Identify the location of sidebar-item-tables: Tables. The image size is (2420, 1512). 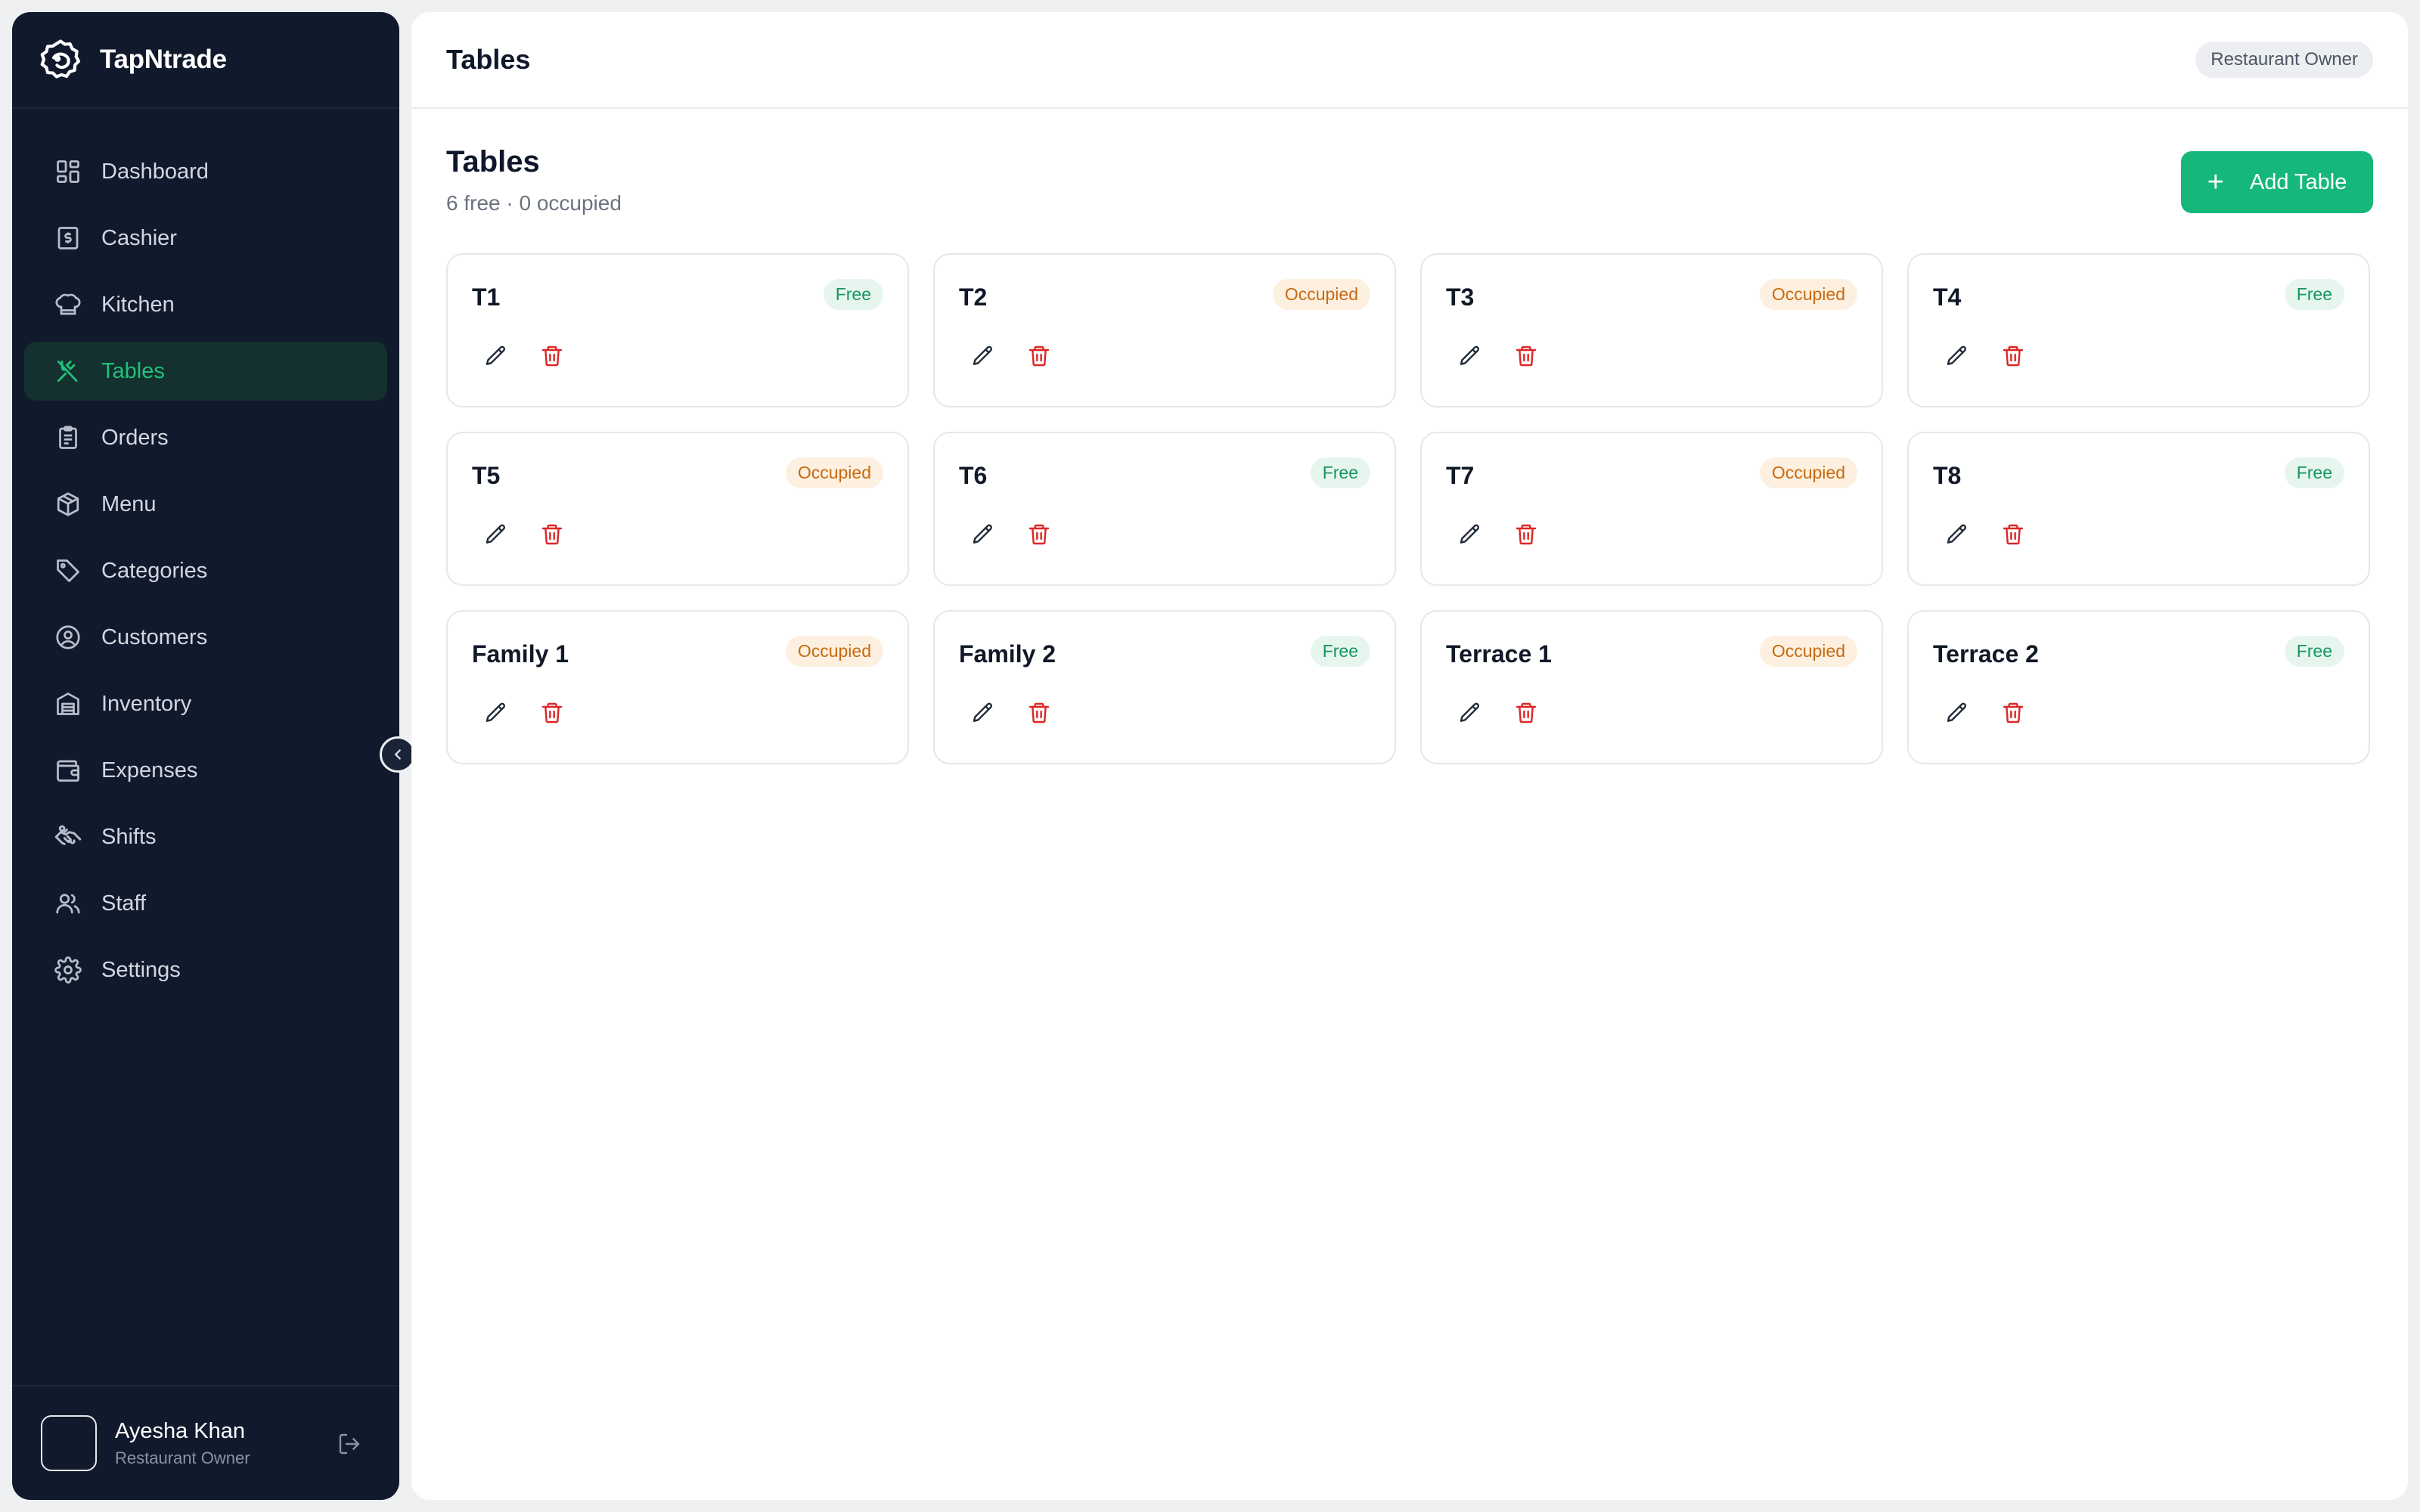
(205, 371).